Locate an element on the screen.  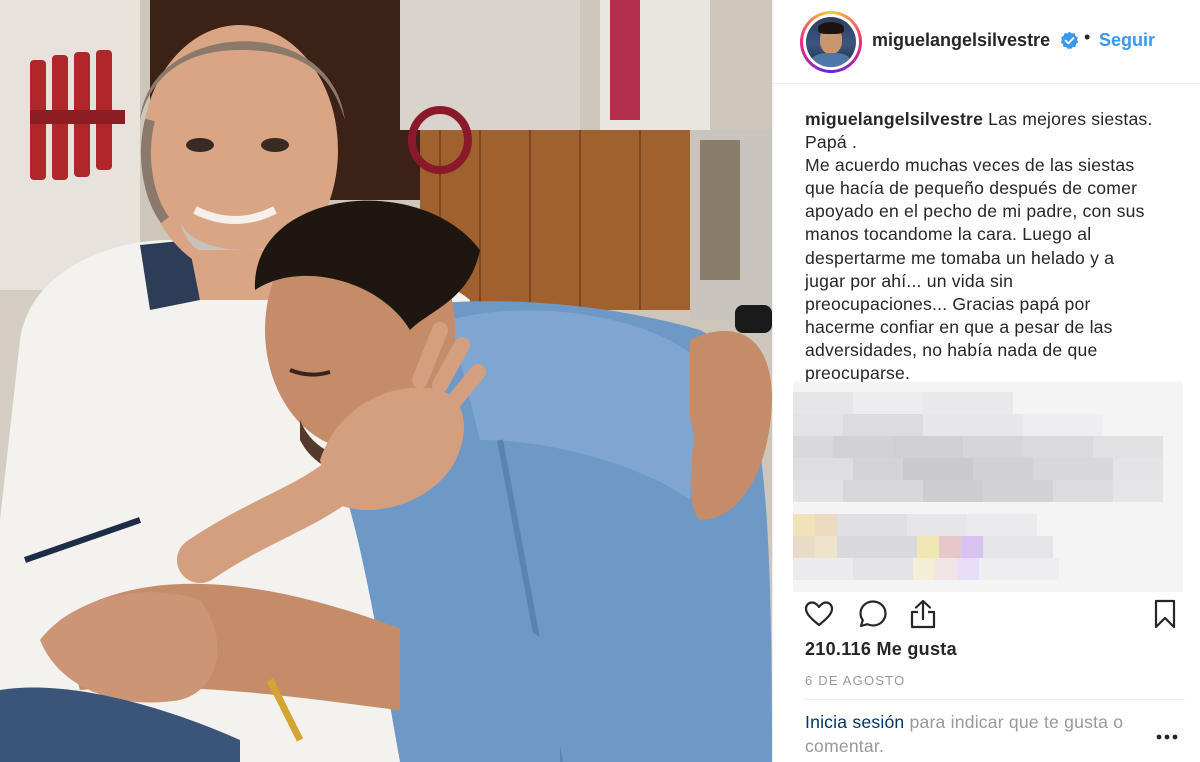
avatar is located at coordinates (831, 42).